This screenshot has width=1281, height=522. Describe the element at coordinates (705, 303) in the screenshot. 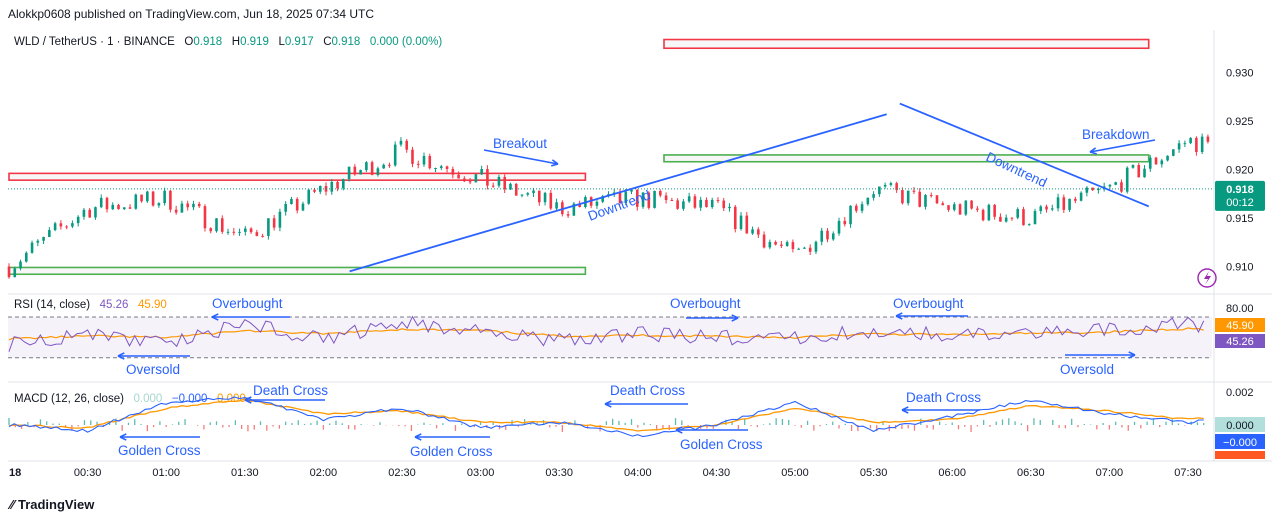

I see `annotation-overbought-2: Overbought` at that location.